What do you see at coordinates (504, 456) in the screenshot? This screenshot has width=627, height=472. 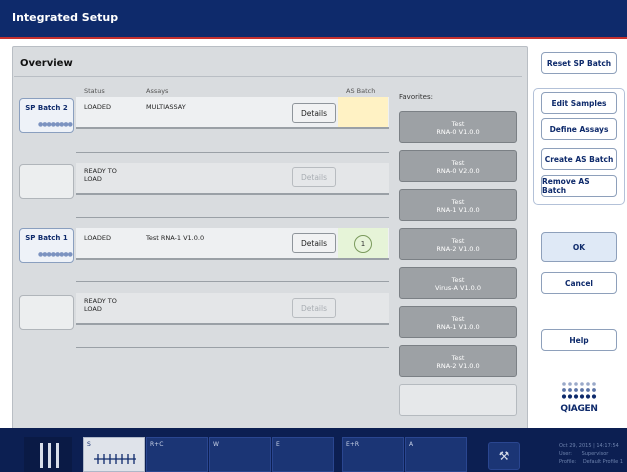 I see `tools-icon: ⚒` at bounding box center [504, 456].